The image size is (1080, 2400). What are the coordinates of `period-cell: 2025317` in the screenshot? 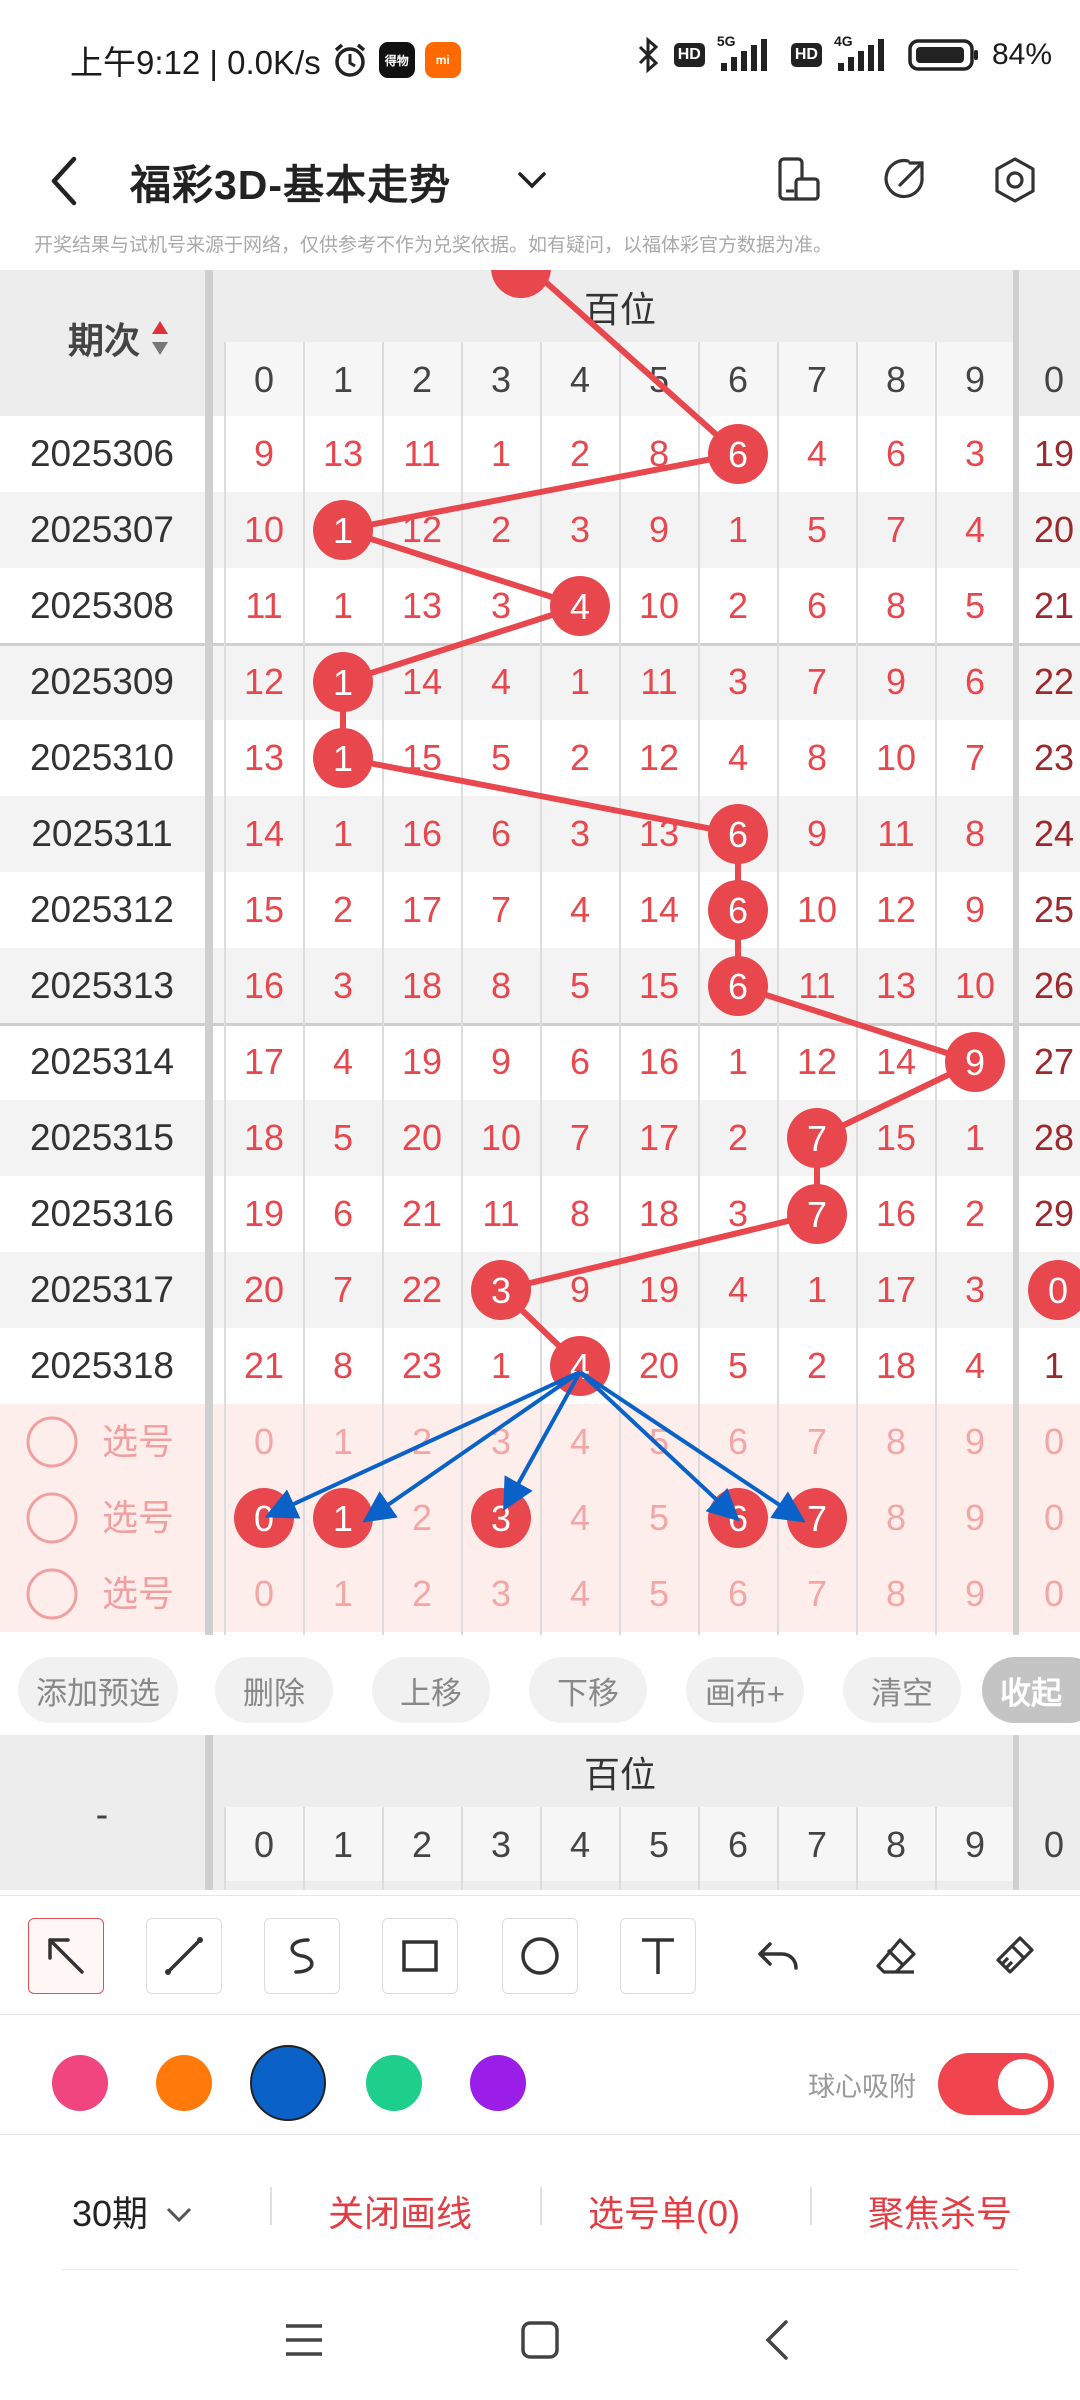 It's located at (102, 1289).